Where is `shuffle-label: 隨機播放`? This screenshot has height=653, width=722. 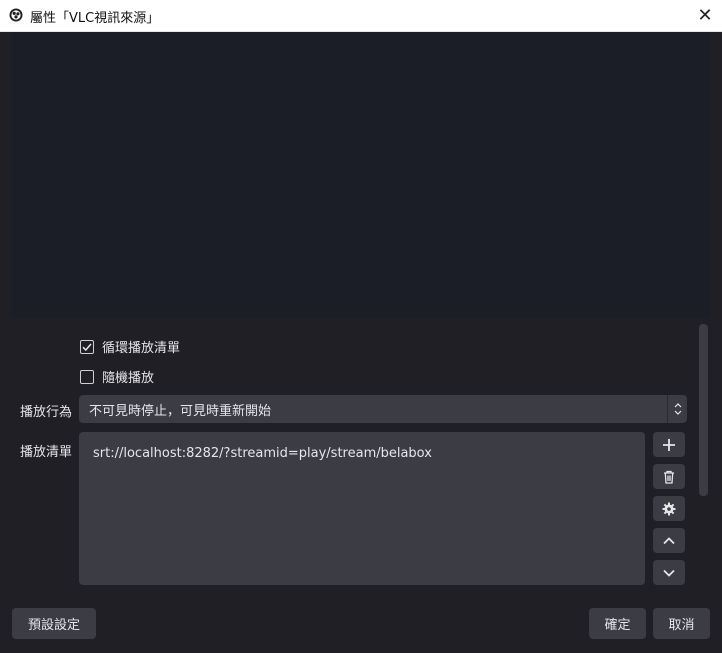
shuffle-label: 隨機播放 is located at coordinates (128, 378).